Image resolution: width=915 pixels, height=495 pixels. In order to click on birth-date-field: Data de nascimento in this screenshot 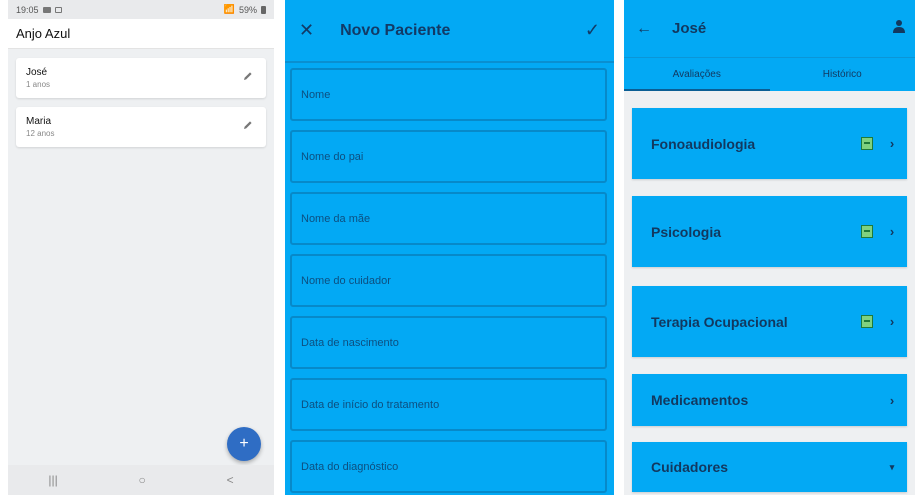, I will do `click(448, 342)`.